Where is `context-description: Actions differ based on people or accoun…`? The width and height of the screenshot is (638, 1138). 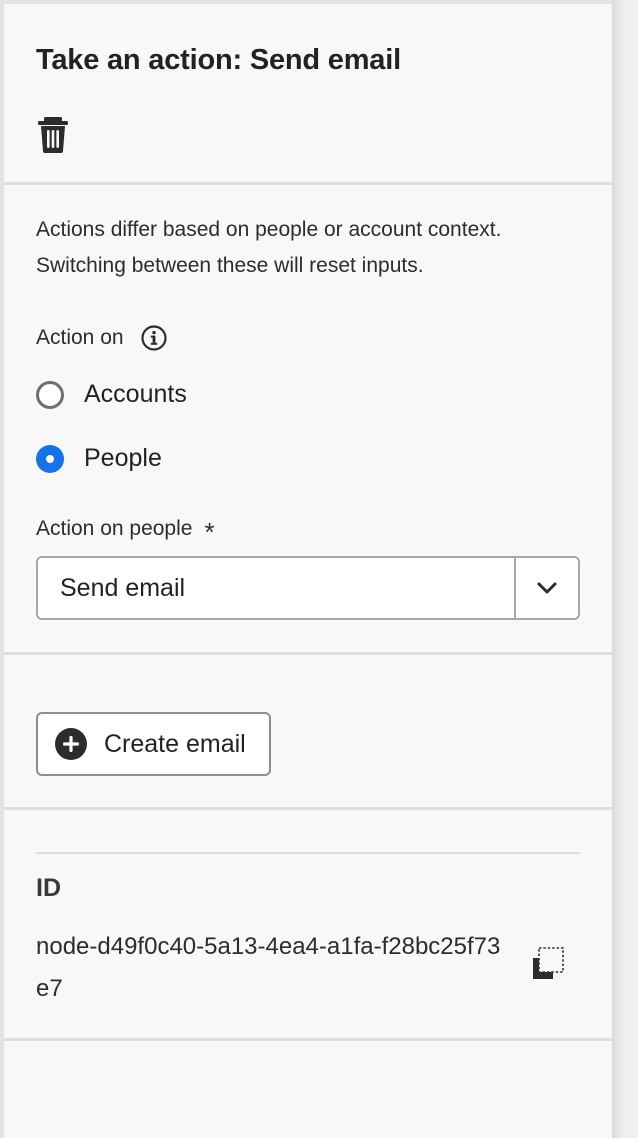
context-description: Actions differ based on people or accoun… is located at coordinates (316, 248).